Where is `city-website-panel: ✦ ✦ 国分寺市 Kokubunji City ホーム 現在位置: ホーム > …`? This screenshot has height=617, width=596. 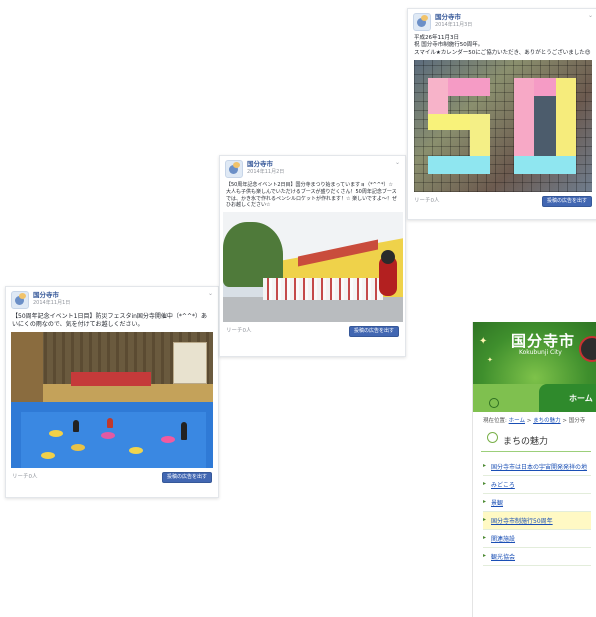 city-website-panel: ✦ ✦ 国分寺市 Kokubunji City ホーム 現在位置: ホーム > … is located at coordinates (534, 469).